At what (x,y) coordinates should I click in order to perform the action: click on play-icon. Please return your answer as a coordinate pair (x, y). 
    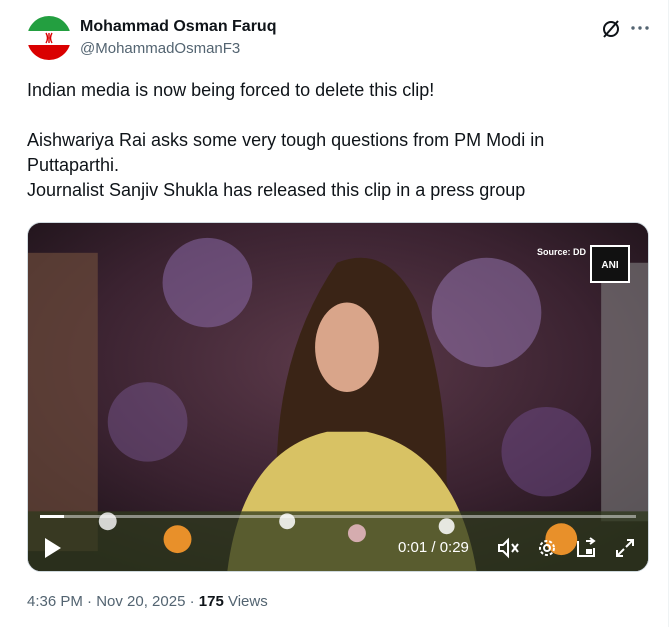
    Looking at the image, I should click on (53, 548).